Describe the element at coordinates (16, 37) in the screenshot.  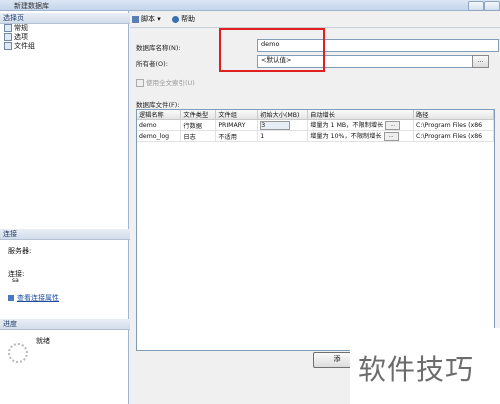
I see `sidebar-item-options: 选项` at that location.